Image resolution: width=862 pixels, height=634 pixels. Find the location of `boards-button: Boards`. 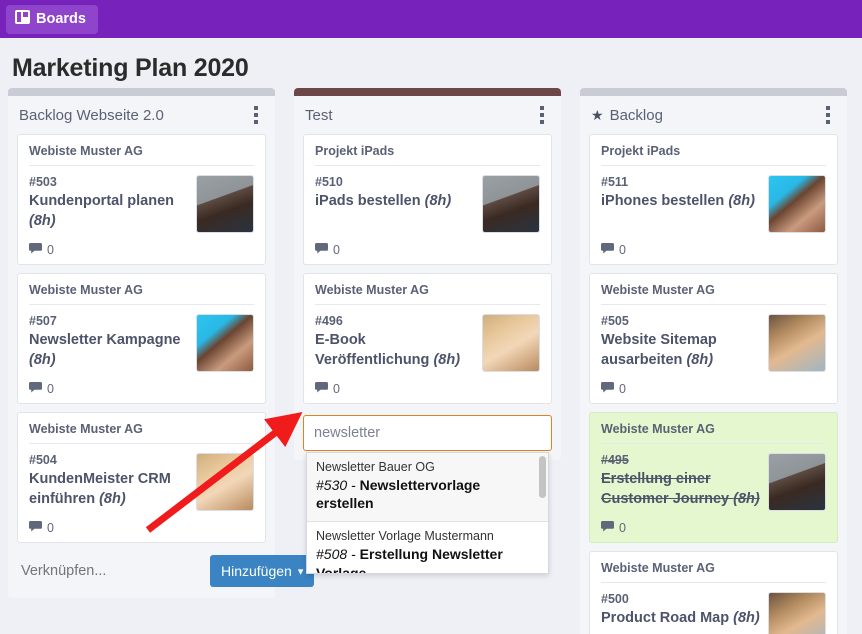

boards-button: Boards is located at coordinates (52, 19).